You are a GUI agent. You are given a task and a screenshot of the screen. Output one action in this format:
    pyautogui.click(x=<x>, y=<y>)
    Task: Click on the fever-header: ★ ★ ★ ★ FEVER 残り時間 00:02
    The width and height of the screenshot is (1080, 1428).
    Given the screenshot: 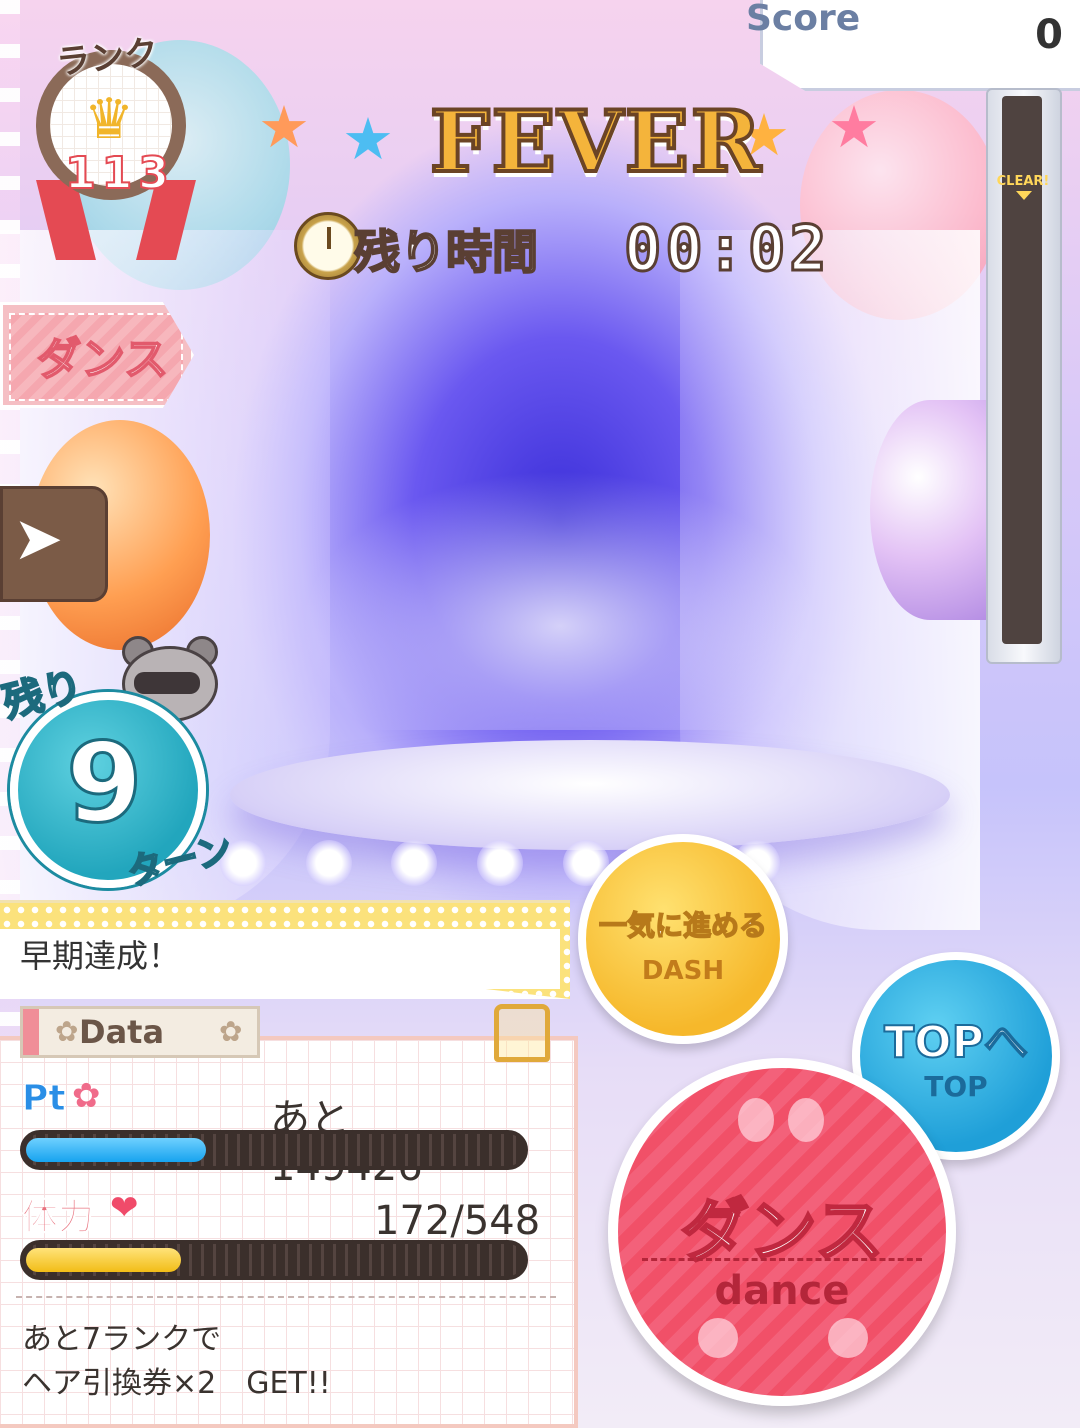 What is the action you would take?
    pyautogui.click(x=570, y=185)
    